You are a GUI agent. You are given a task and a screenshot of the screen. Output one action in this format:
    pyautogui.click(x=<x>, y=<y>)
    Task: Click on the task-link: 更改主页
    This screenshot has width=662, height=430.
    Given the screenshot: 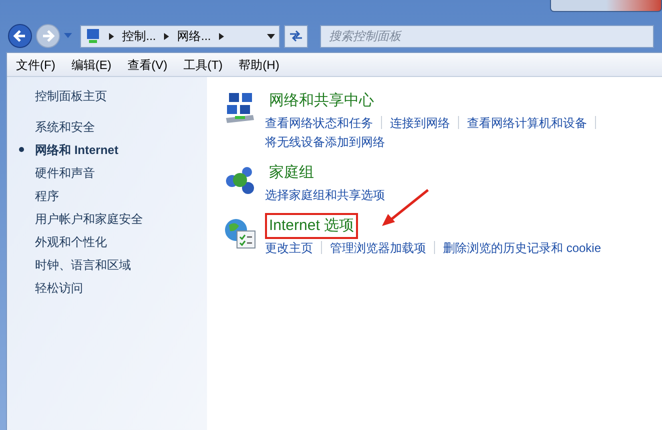 What is the action you would take?
    pyautogui.click(x=289, y=247)
    